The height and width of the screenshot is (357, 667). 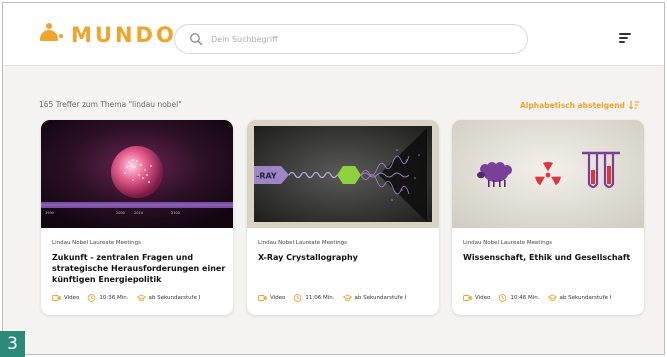 What do you see at coordinates (50, 35) in the screenshot?
I see `logo-mark-icon` at bounding box center [50, 35].